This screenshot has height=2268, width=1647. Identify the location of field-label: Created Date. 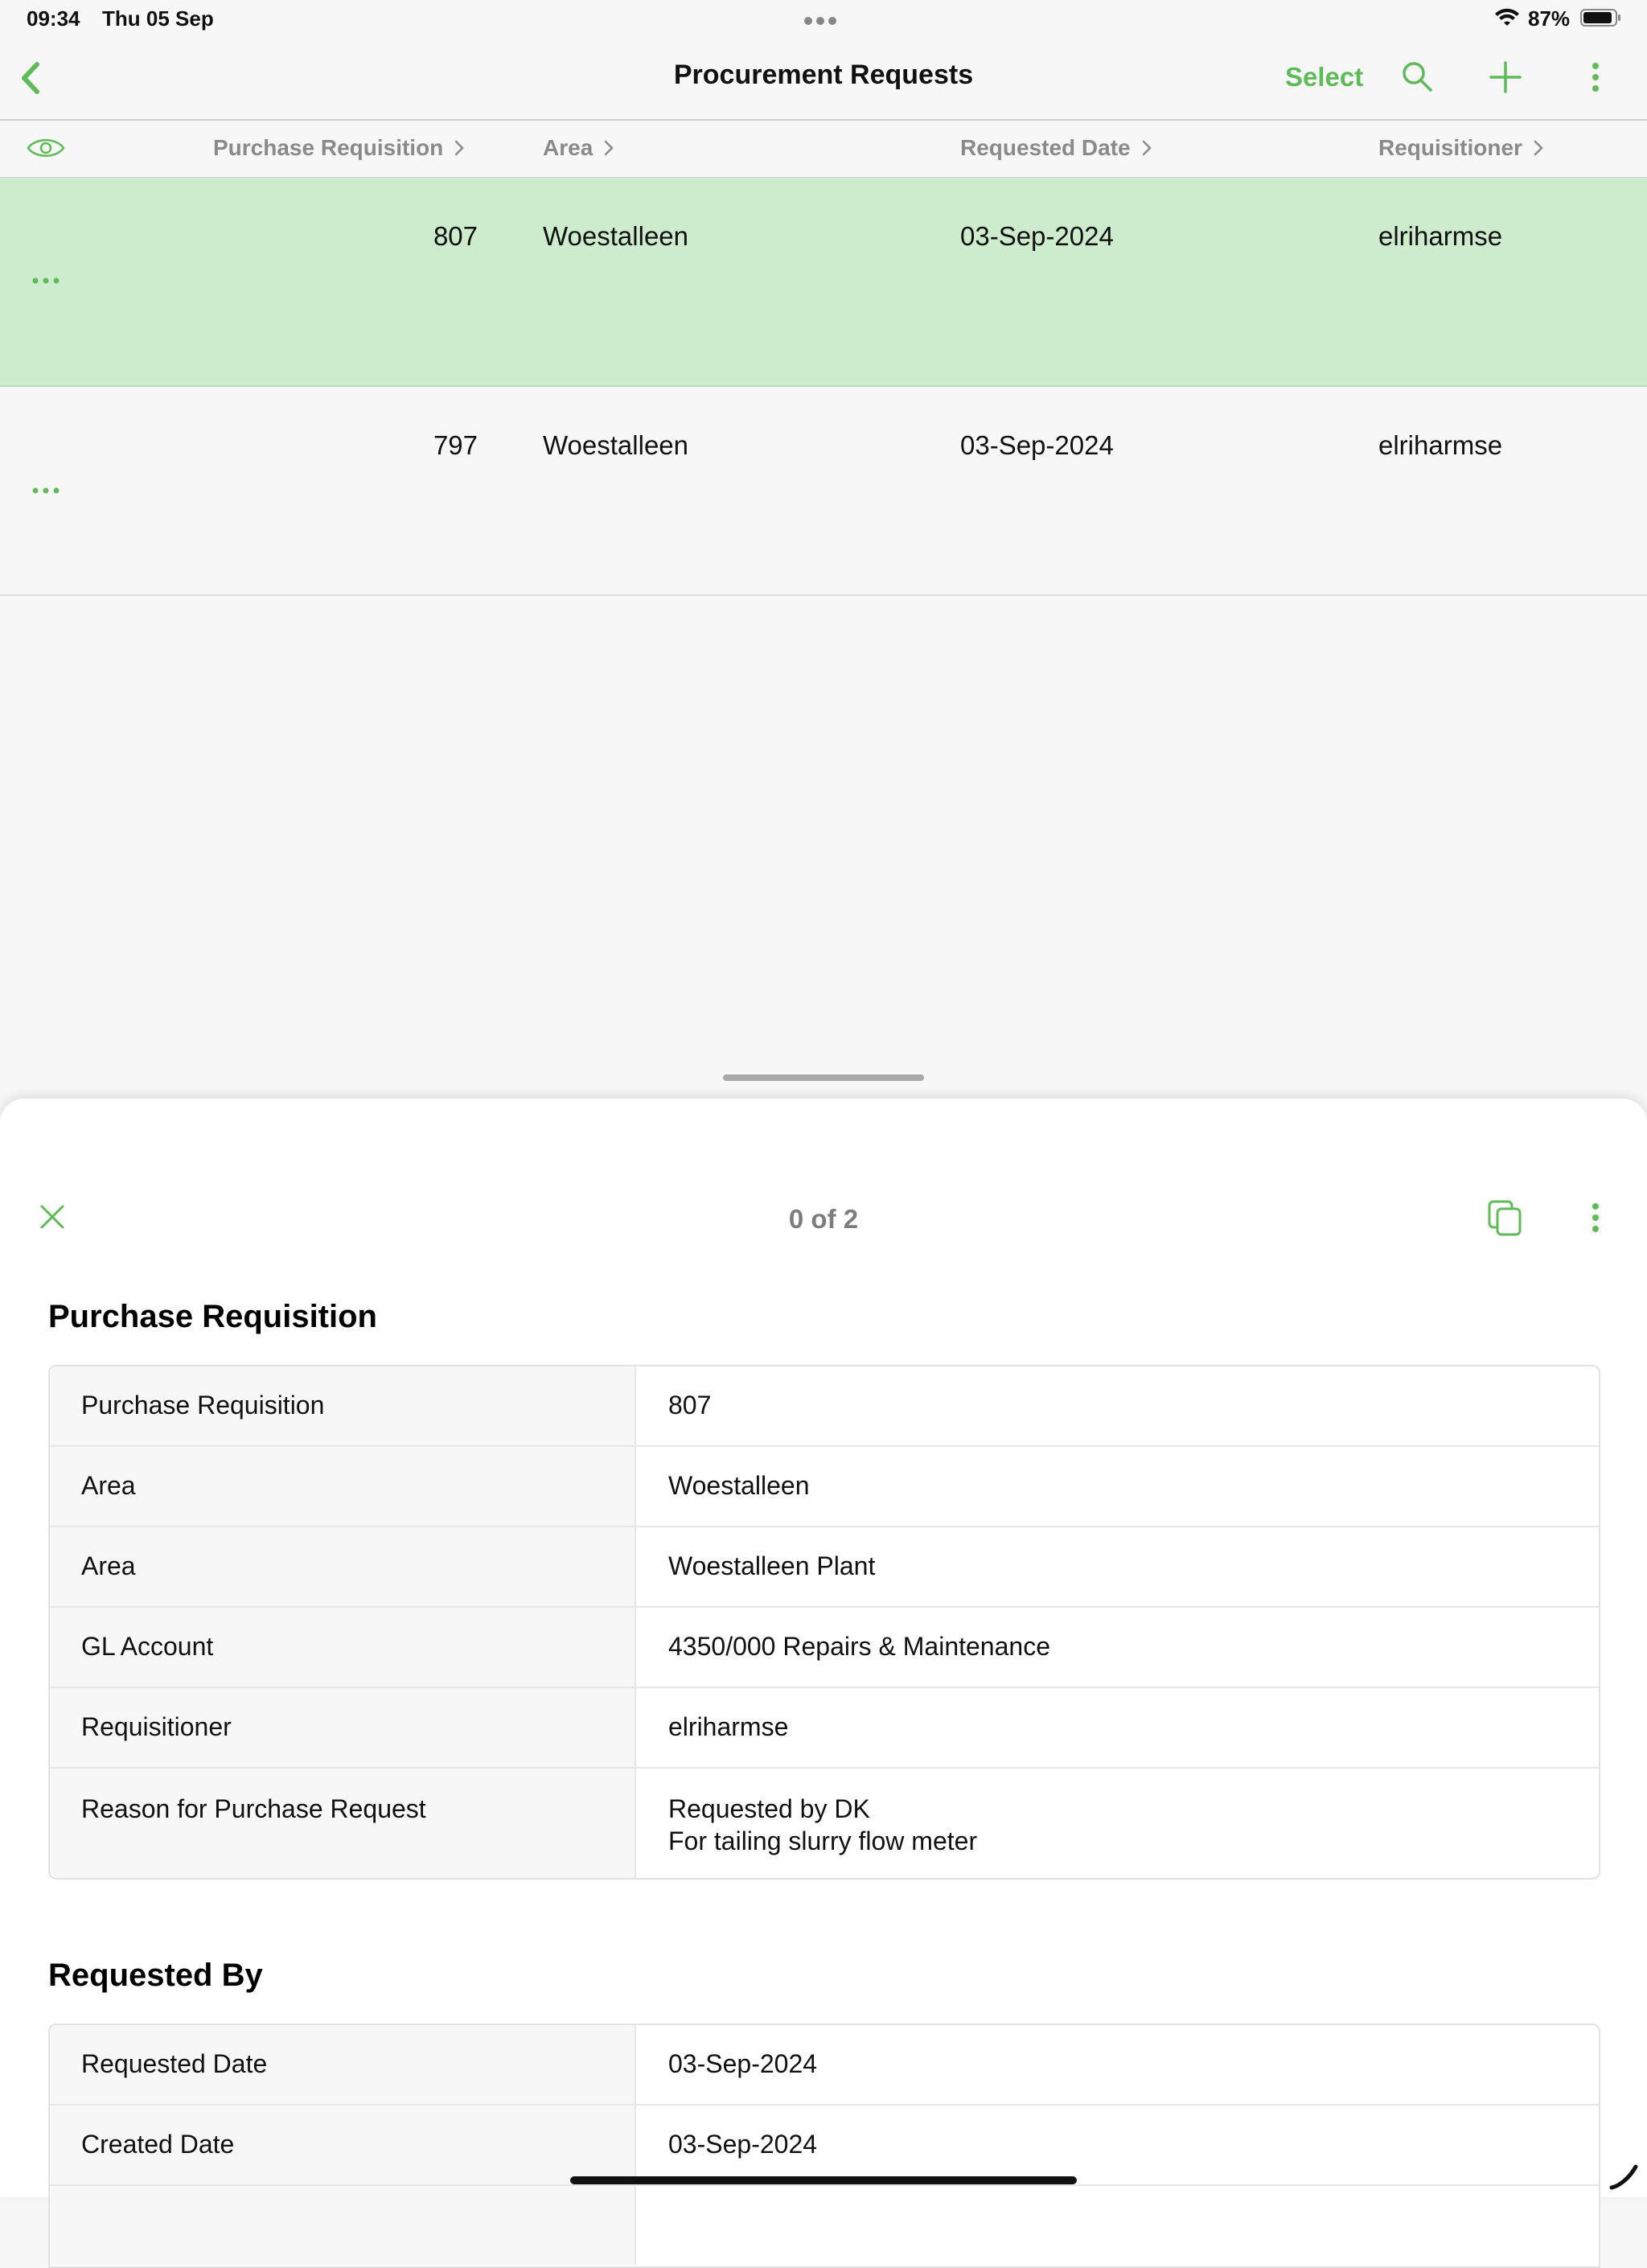
(343, 2145).